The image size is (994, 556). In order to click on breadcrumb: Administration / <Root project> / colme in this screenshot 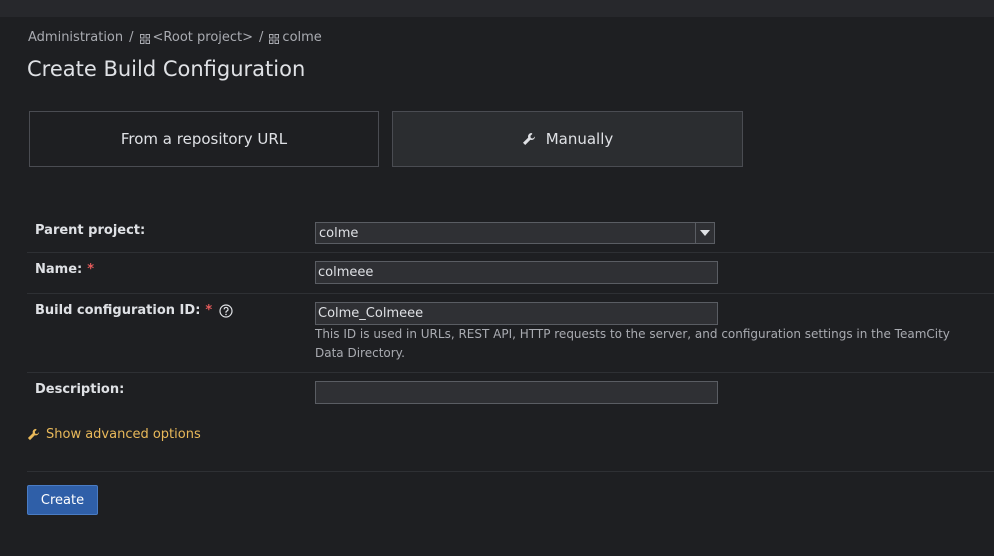, I will do `click(175, 37)`.